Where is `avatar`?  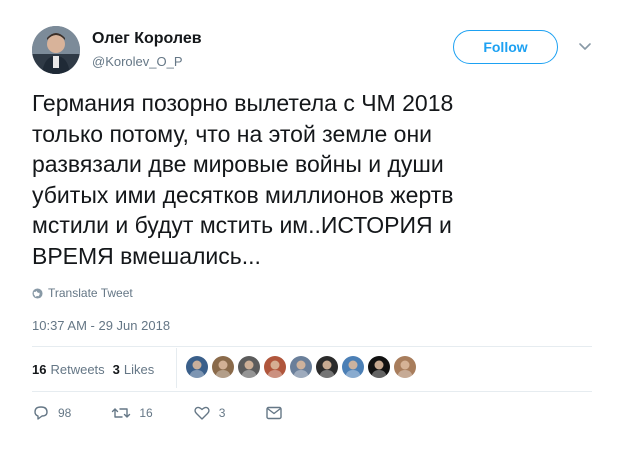 avatar is located at coordinates (56, 50).